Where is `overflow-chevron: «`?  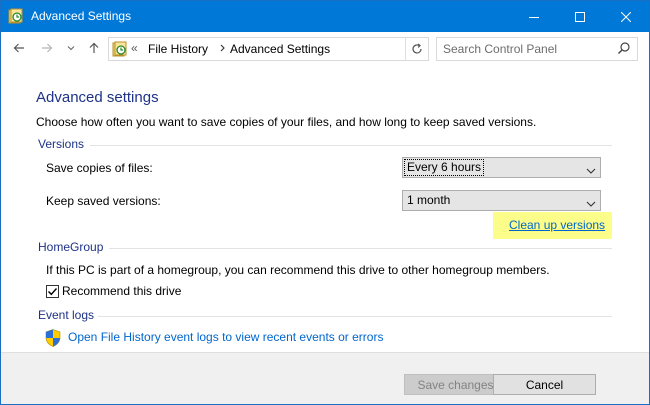
overflow-chevron: « is located at coordinates (134, 48).